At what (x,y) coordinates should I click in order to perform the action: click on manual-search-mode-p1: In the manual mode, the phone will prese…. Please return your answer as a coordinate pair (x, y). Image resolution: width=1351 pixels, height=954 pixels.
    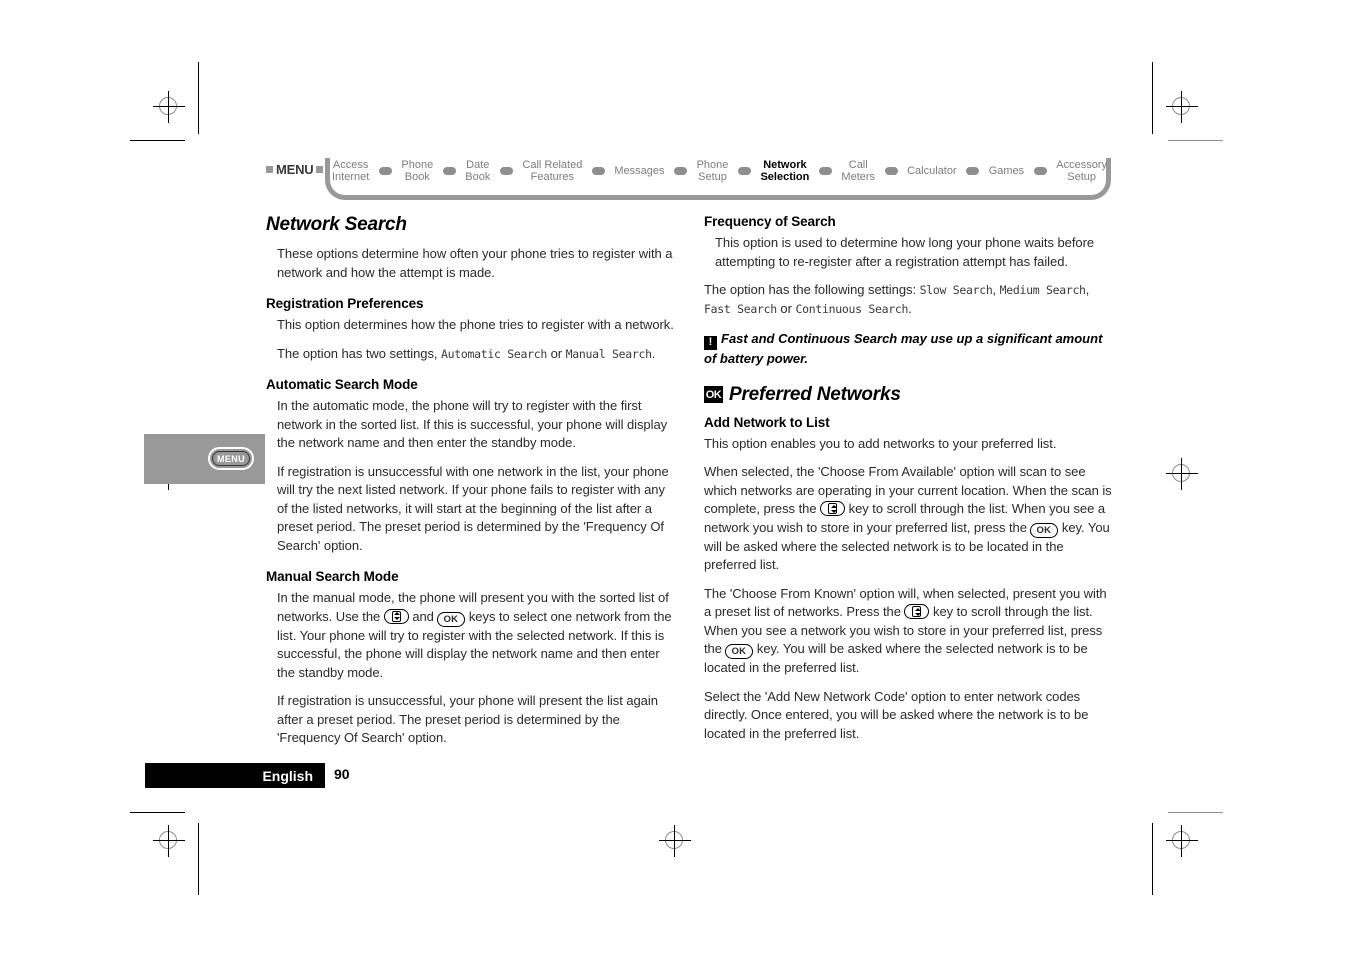
    Looking at the image, I should click on (470, 635).